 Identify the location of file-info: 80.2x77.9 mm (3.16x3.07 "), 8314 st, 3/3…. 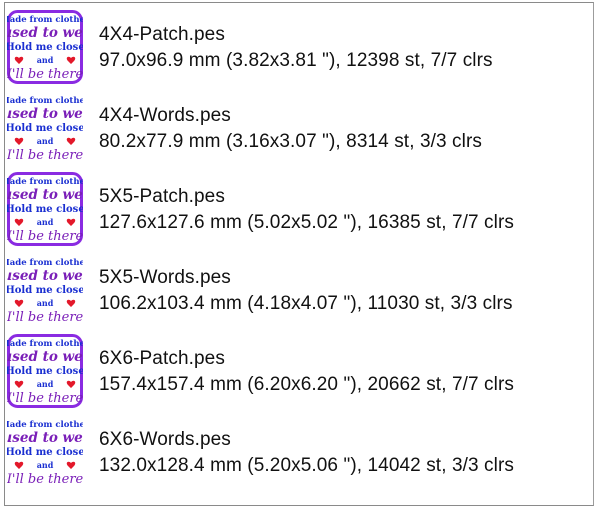
(290, 141).